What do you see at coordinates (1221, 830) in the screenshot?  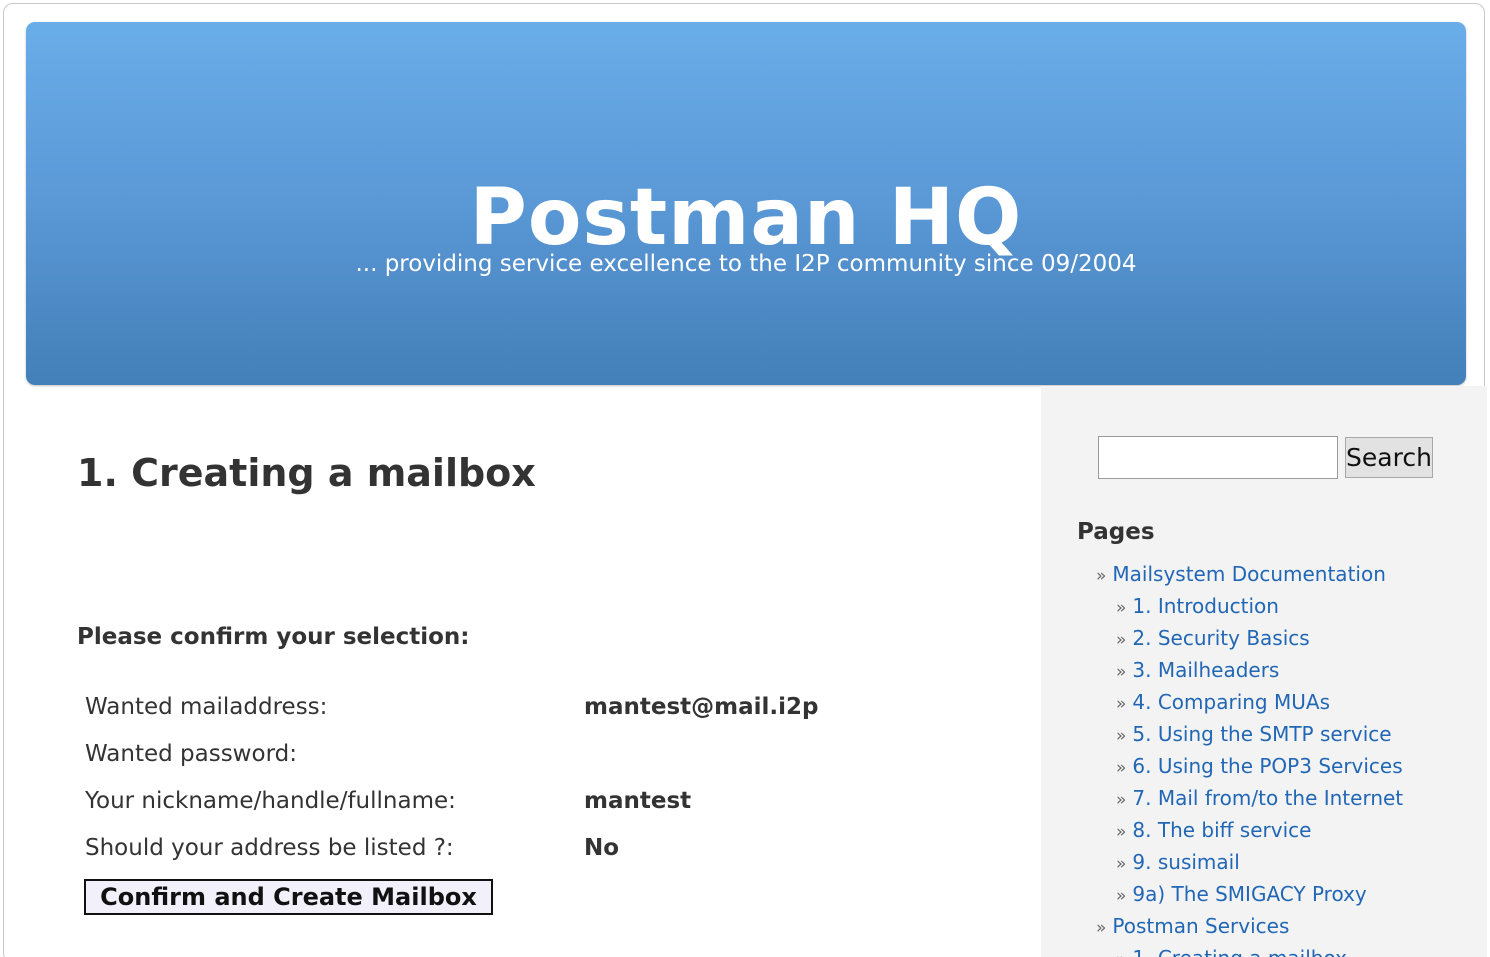 I see `nav-link-biff-service: 8. The biff service` at bounding box center [1221, 830].